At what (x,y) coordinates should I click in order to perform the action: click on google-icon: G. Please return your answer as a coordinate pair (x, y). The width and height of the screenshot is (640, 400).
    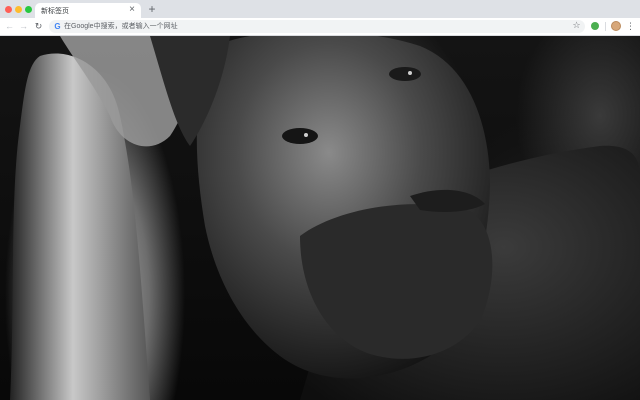
    Looking at the image, I should click on (57, 26).